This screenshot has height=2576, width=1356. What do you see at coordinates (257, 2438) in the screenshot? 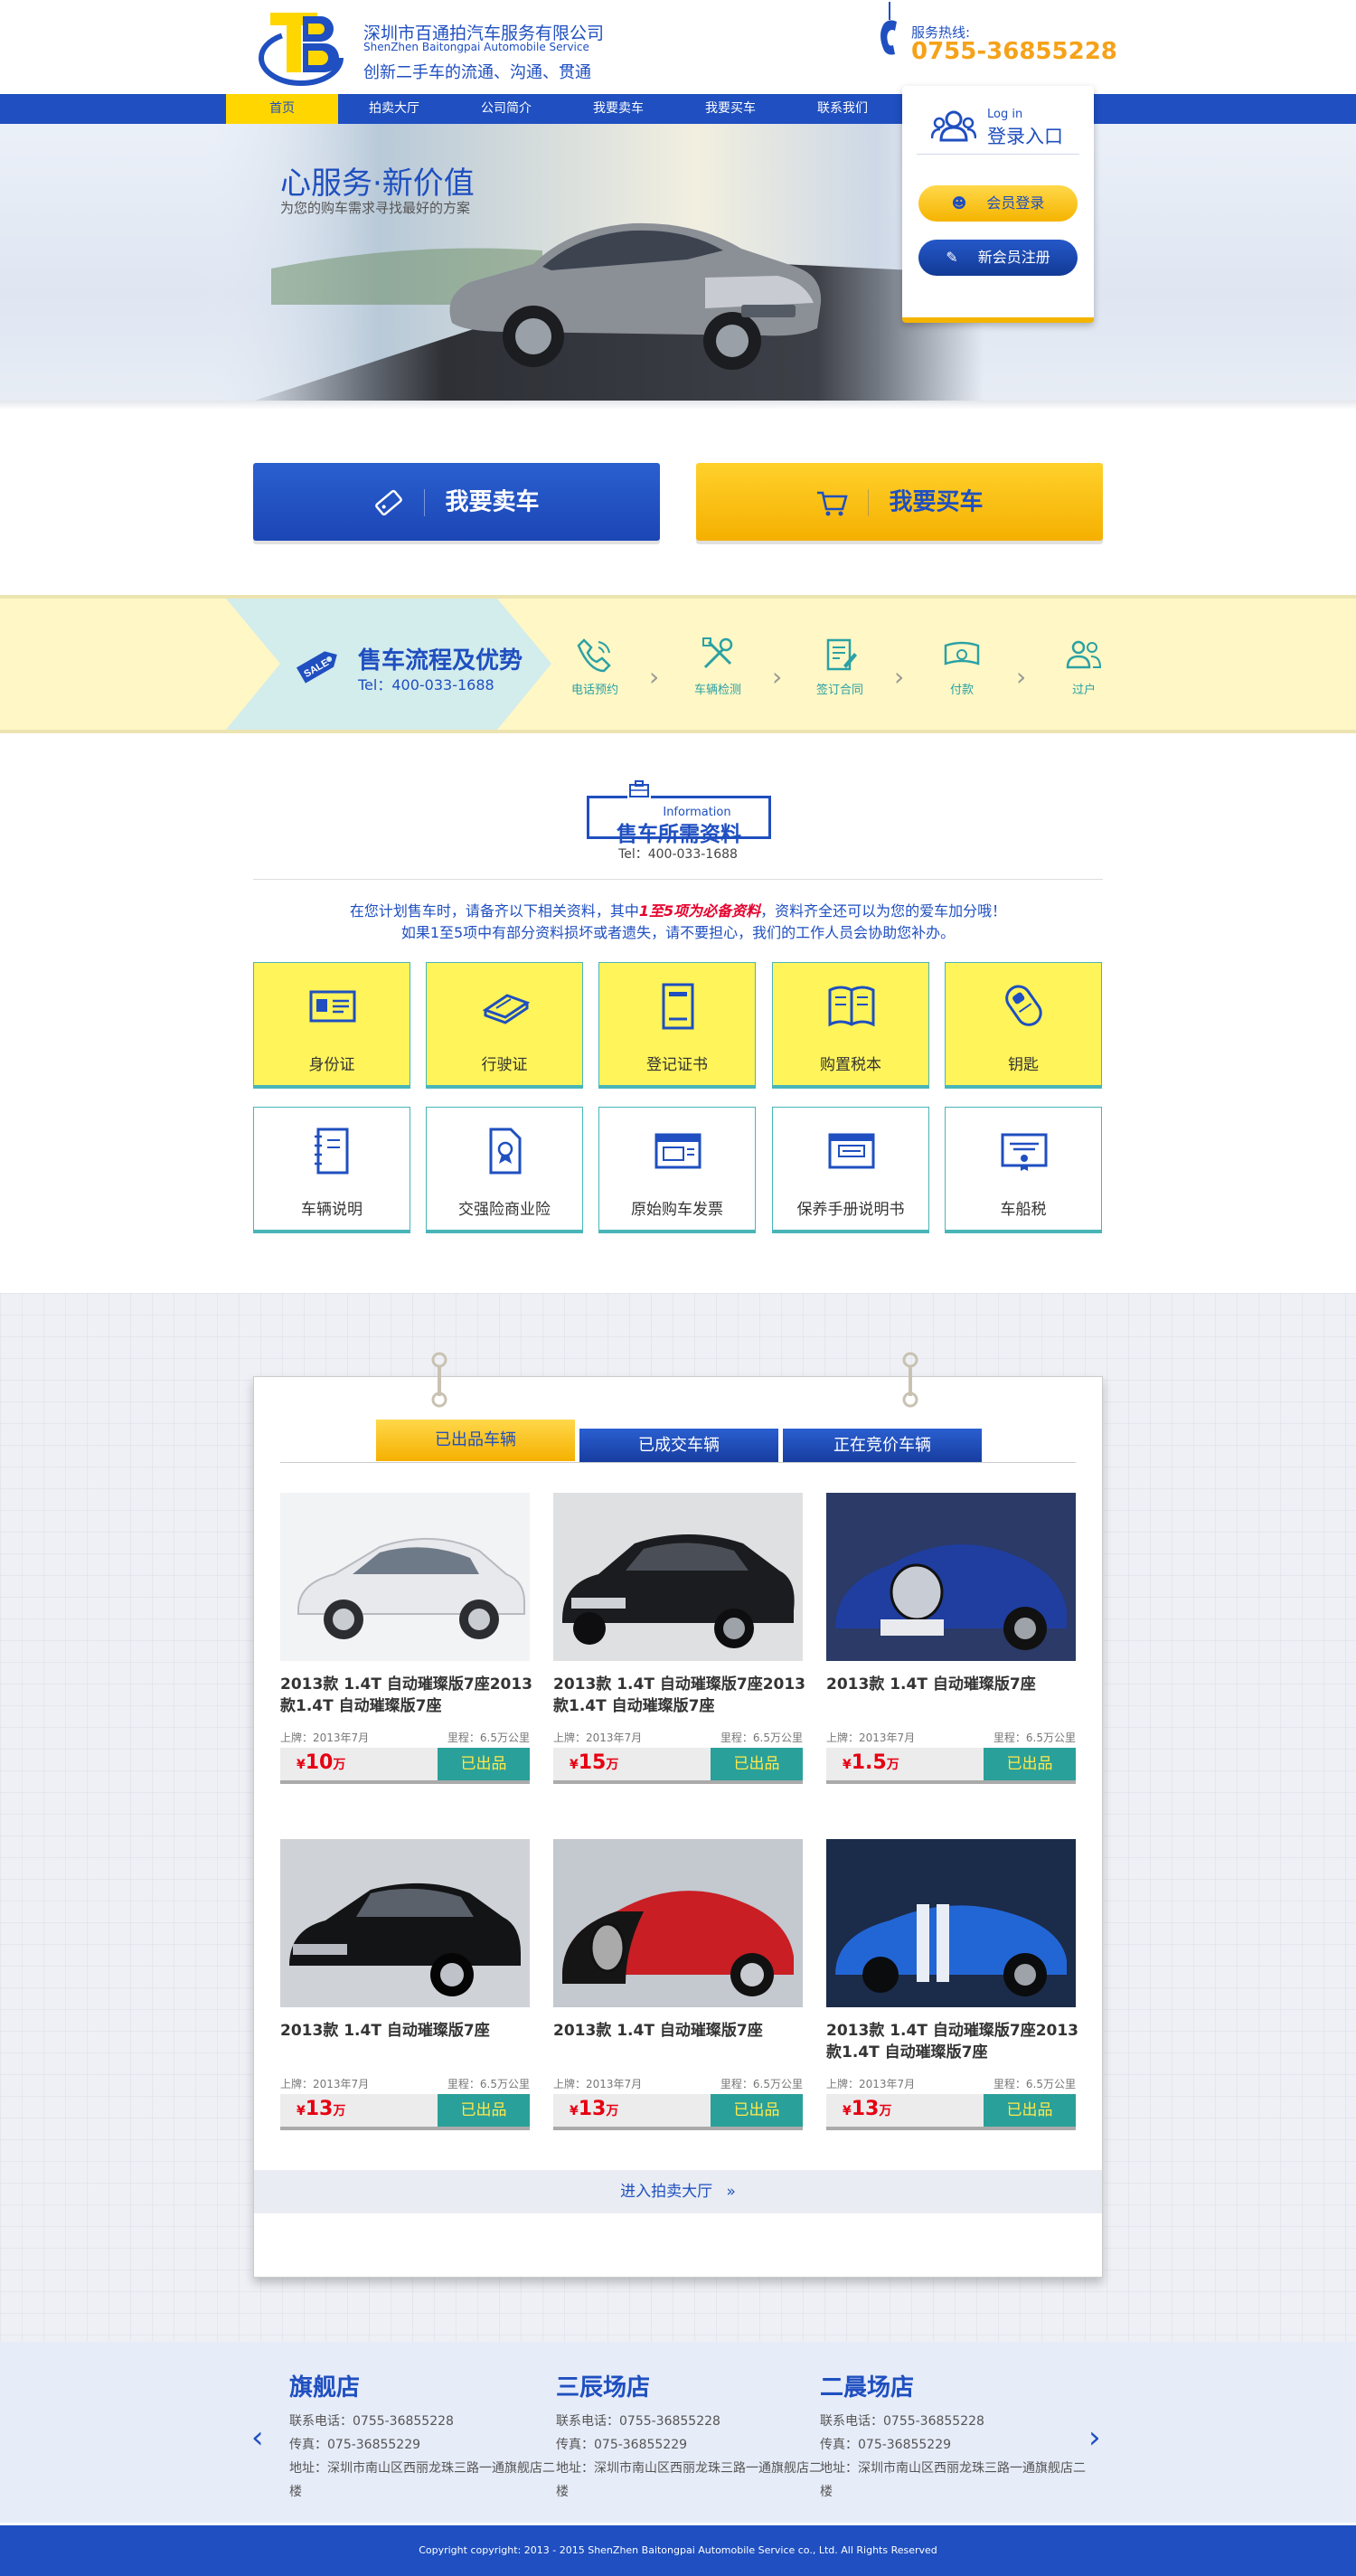
I see `chevron-left-icon: ‹` at bounding box center [257, 2438].